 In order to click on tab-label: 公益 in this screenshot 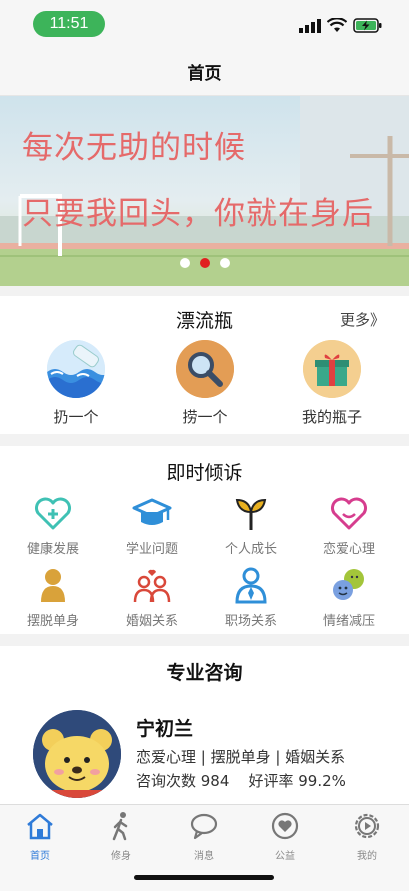, I will do `click(285, 856)`.